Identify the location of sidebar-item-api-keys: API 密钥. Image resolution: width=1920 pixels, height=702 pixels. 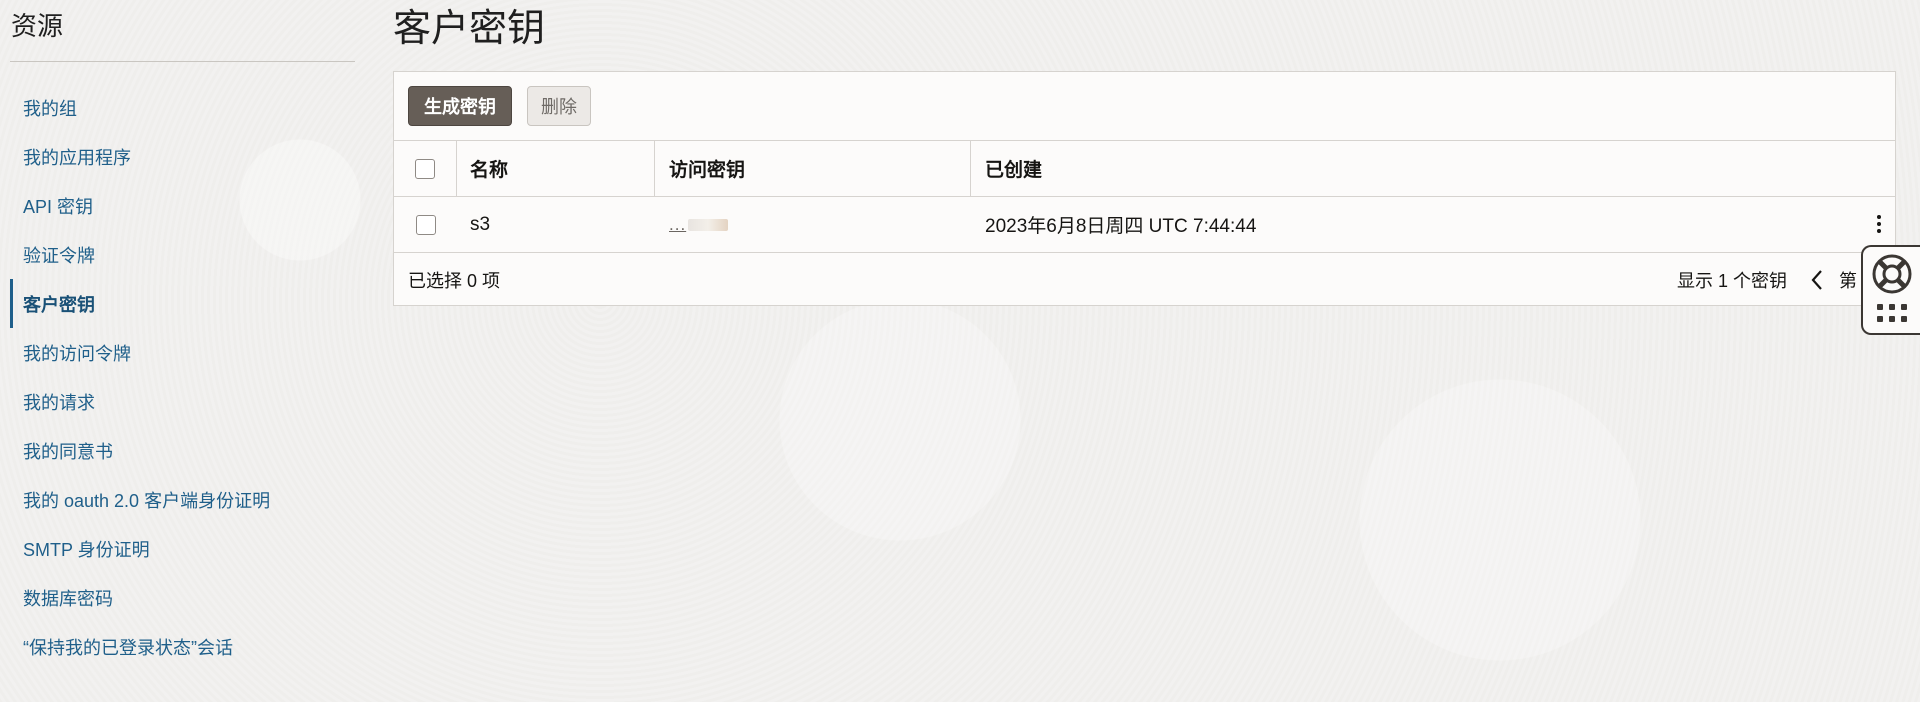
(182, 205).